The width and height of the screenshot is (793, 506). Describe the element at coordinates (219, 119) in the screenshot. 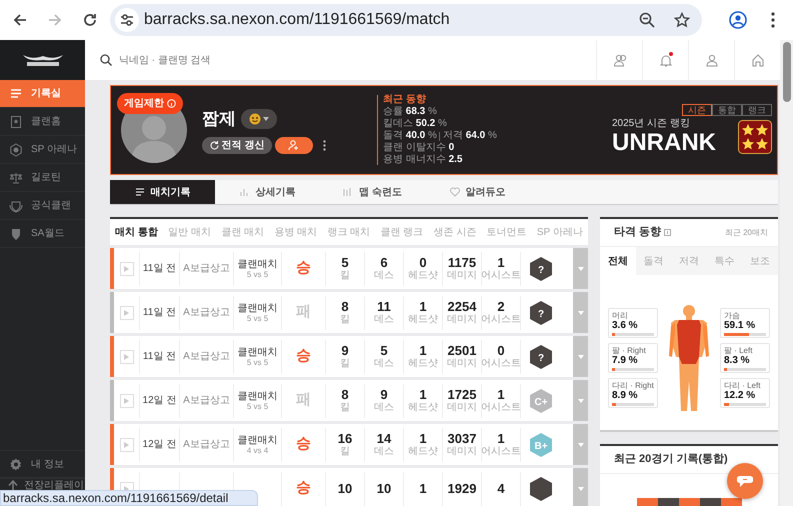

I see `player-name: 짭제` at that location.